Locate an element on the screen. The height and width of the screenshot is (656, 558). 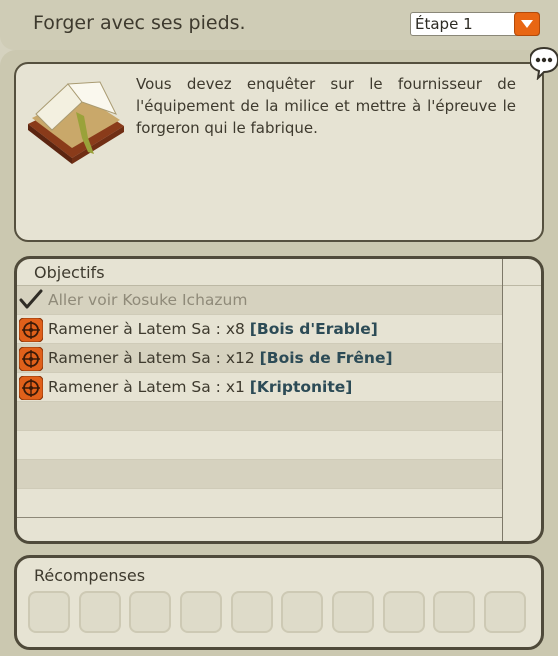
objective-text: Ramener à Latem Sa : x8 [Bois d'Erable] is located at coordinates (213, 329).